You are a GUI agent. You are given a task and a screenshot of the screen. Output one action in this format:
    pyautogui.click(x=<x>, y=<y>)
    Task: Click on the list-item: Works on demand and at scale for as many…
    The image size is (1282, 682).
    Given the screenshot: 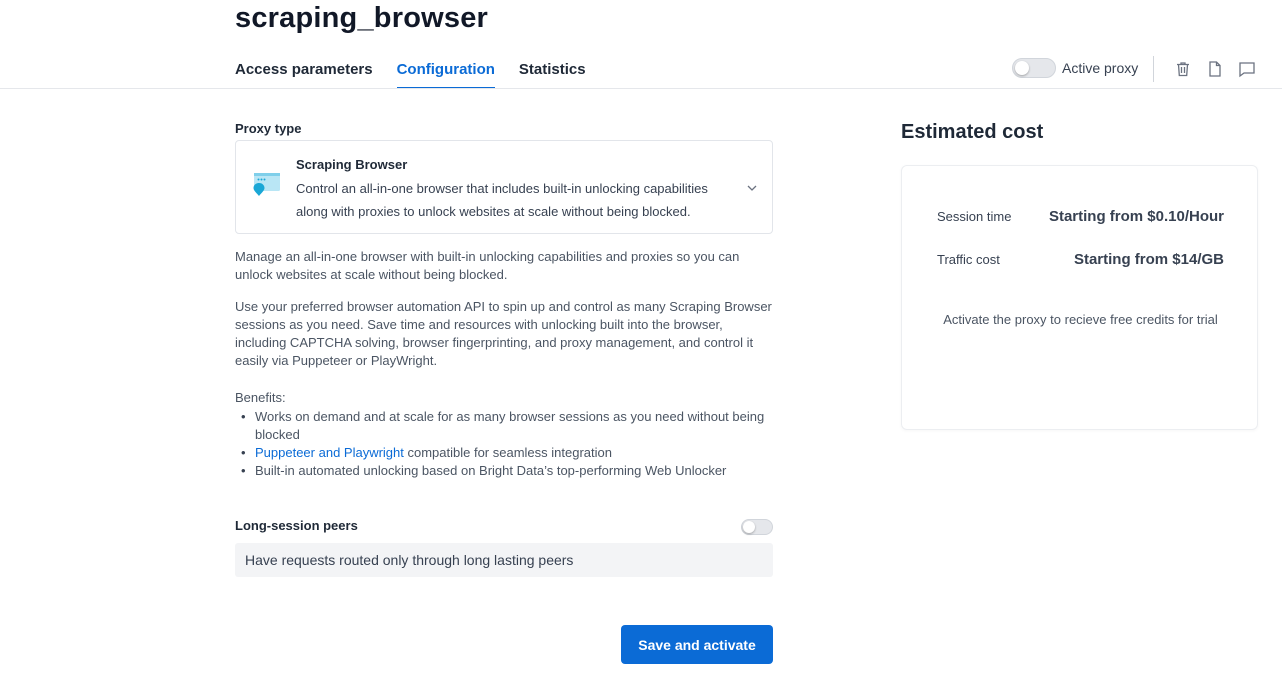 What is the action you would take?
    pyautogui.click(x=507, y=426)
    